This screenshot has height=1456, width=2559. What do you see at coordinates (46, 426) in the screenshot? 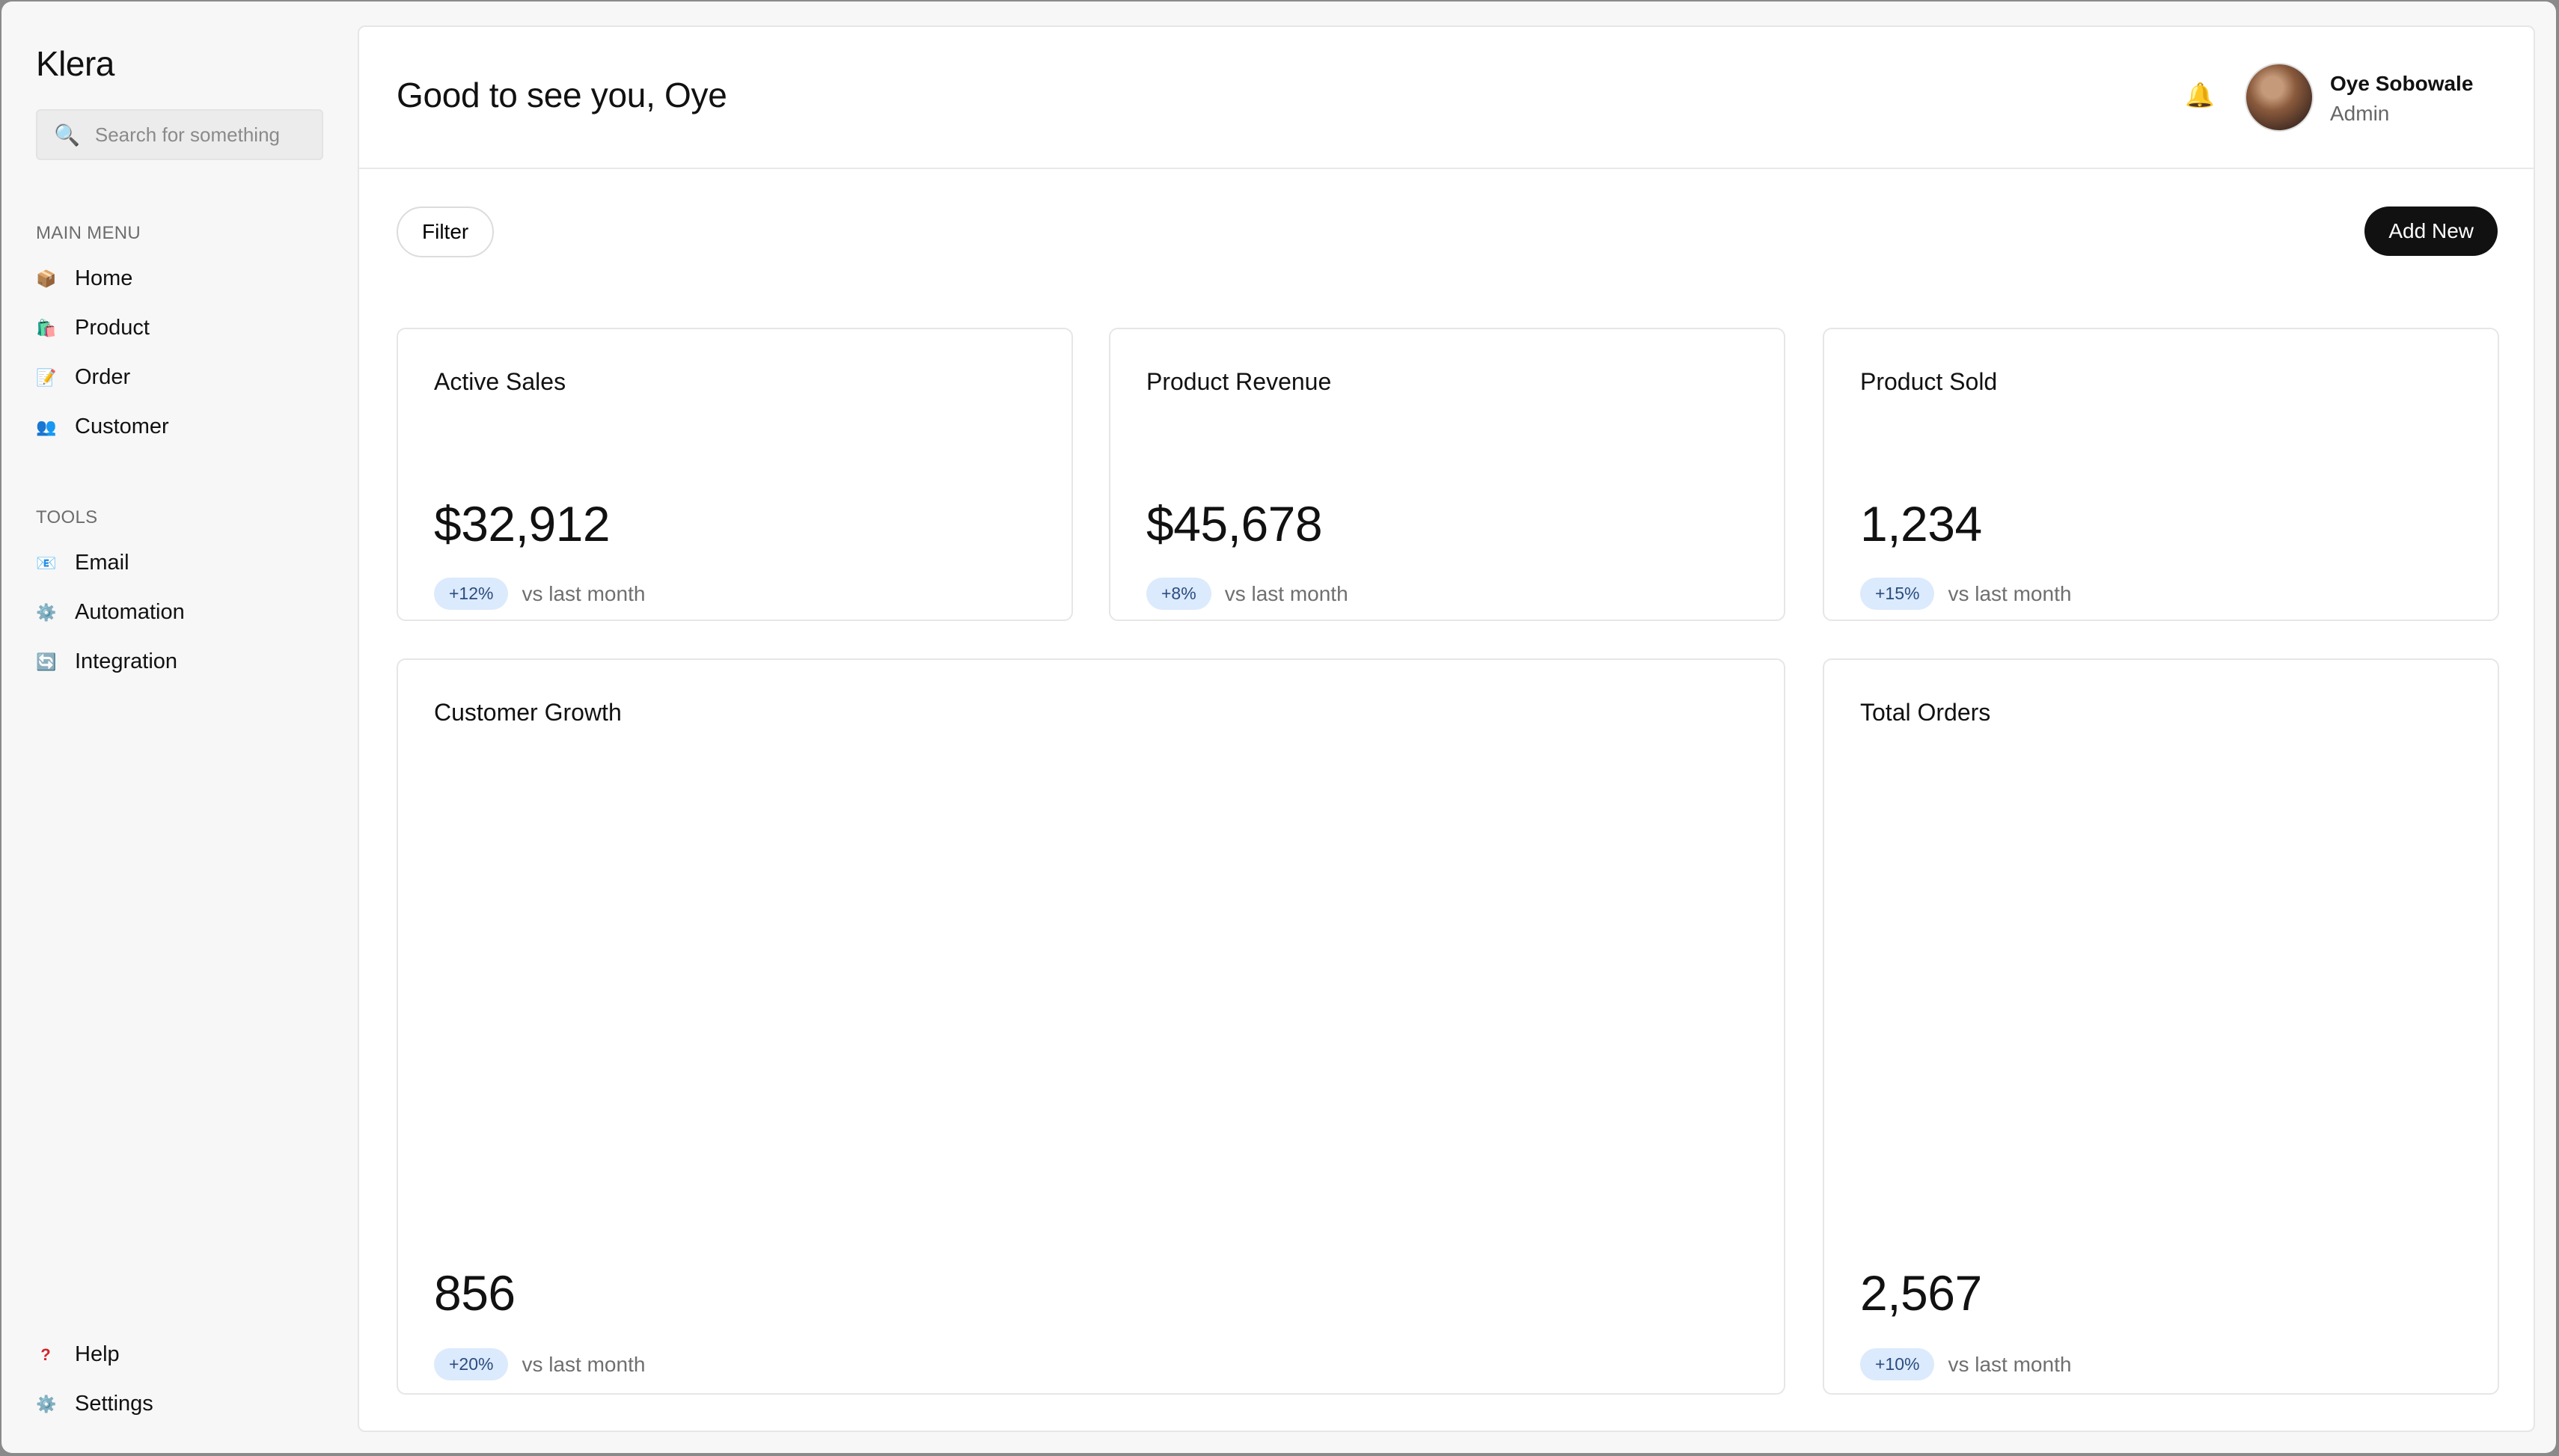
I see `users-icon: 👥` at bounding box center [46, 426].